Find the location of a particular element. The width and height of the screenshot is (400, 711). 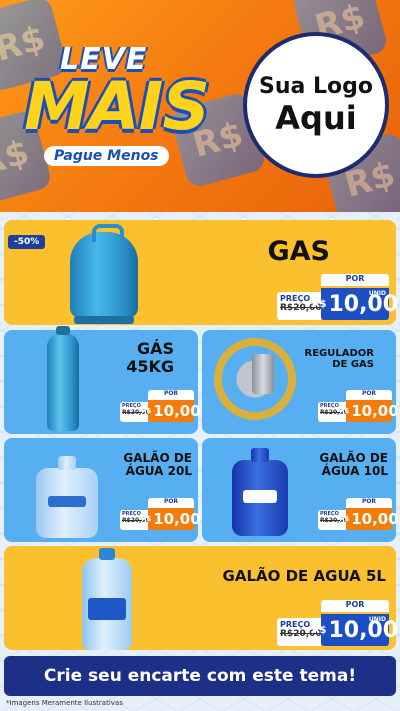

cta-banner: Crie seu encarte com este tema! is located at coordinates (200, 676).